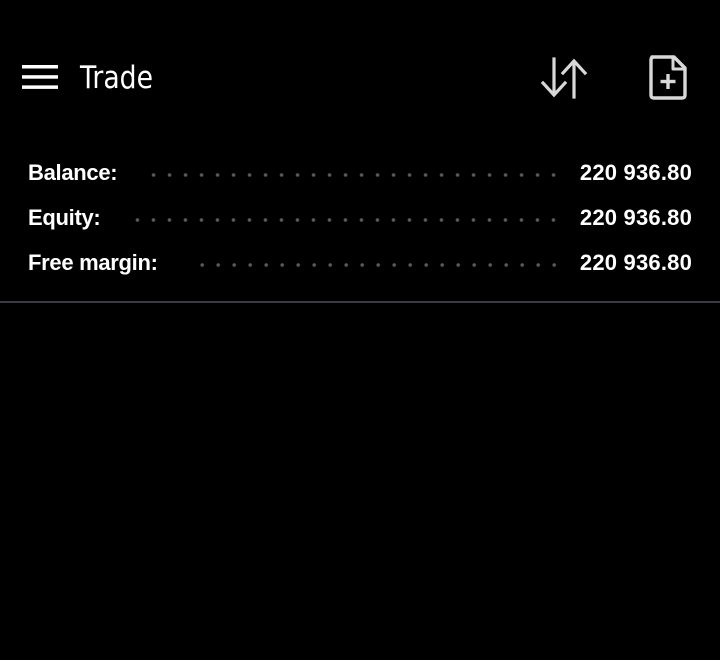 The width and height of the screenshot is (720, 660). I want to click on new-order-button, so click(668, 77).